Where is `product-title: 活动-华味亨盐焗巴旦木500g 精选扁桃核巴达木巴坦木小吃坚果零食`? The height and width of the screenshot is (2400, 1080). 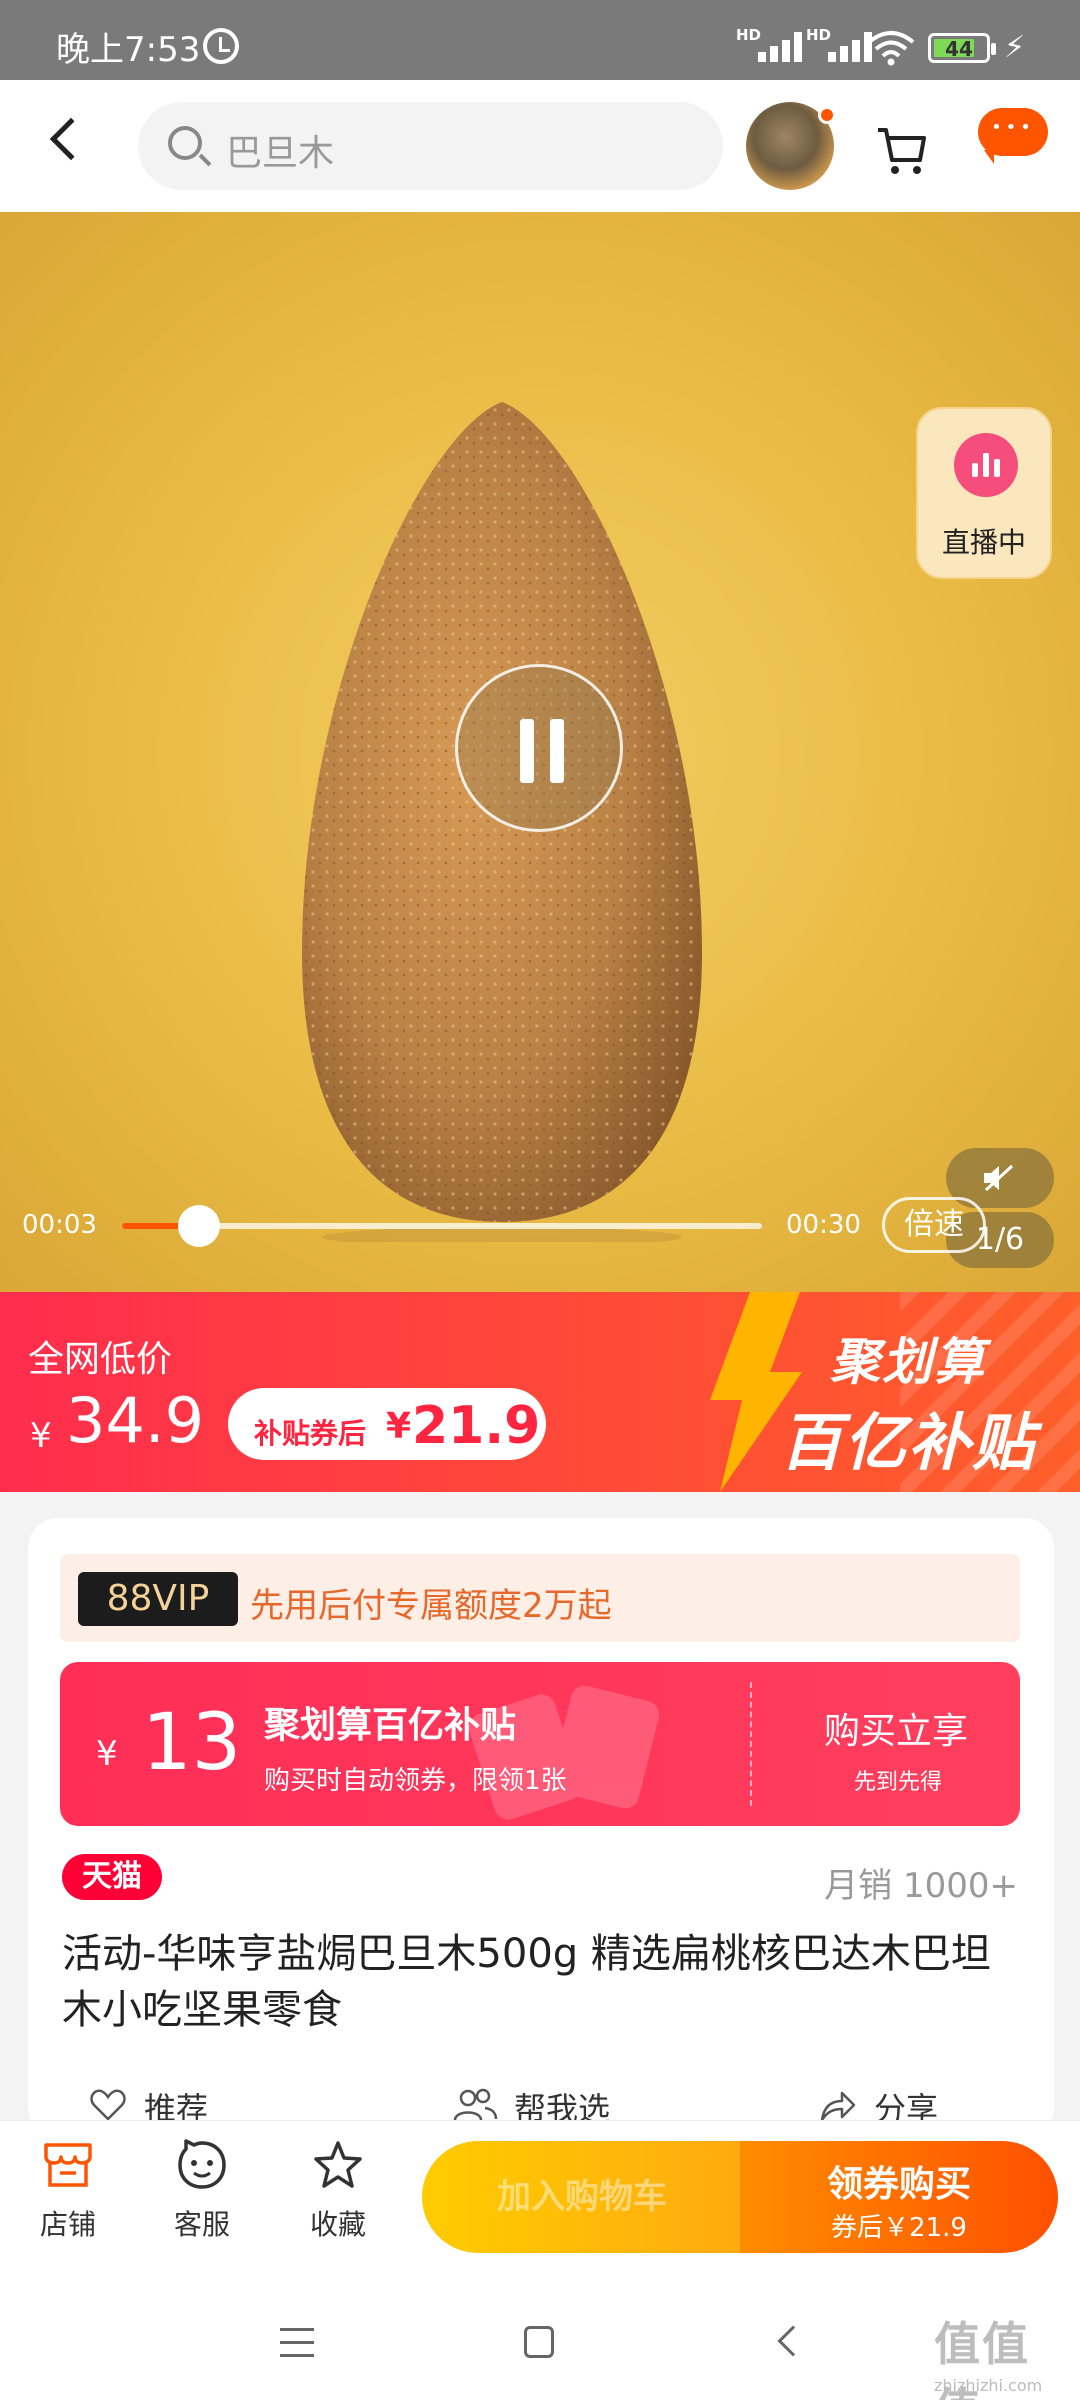
product-title: 活动-华味亨盐焗巴旦木500g 精选扁桃核巴达木巴坦木小吃坚果零食 is located at coordinates (526, 1982).